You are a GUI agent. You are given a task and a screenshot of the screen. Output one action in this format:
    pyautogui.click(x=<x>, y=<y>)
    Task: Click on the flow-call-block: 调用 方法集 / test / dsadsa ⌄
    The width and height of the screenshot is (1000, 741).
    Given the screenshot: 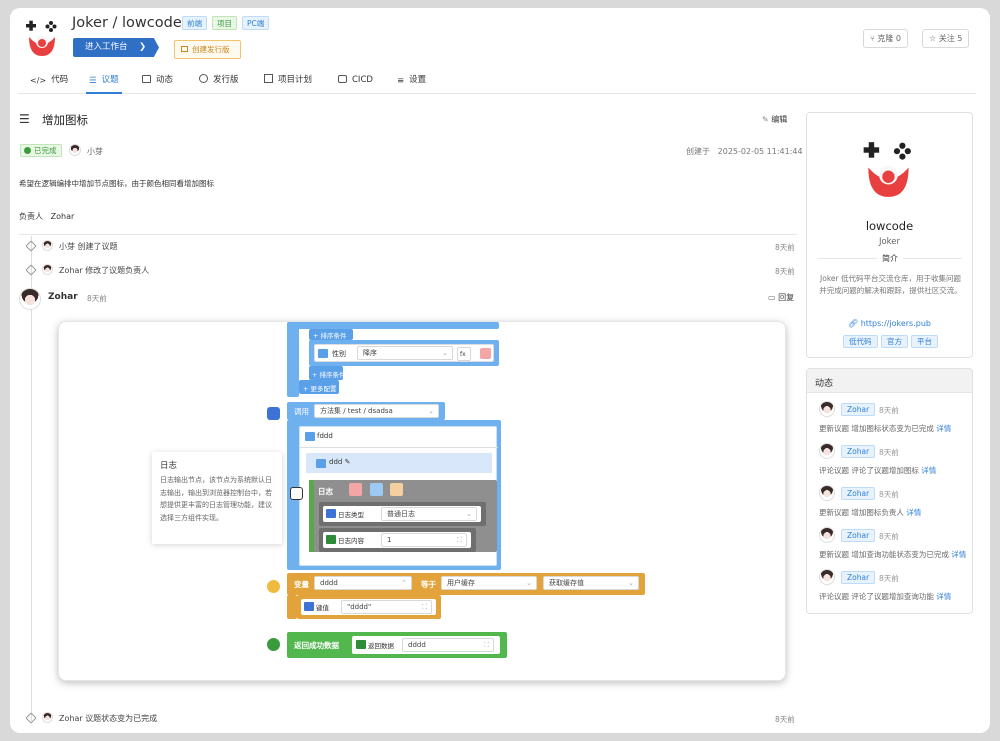 What is the action you would take?
    pyautogui.click(x=366, y=411)
    